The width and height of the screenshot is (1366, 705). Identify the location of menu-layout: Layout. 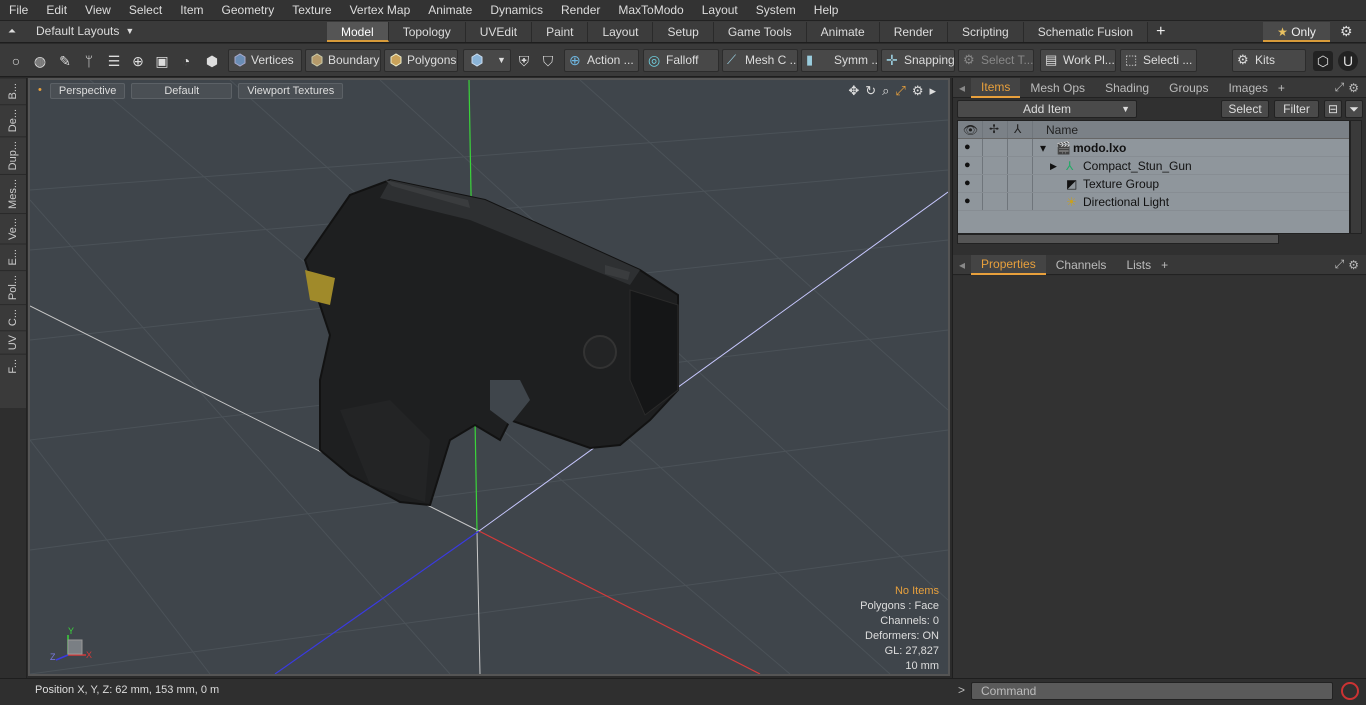
(720, 10).